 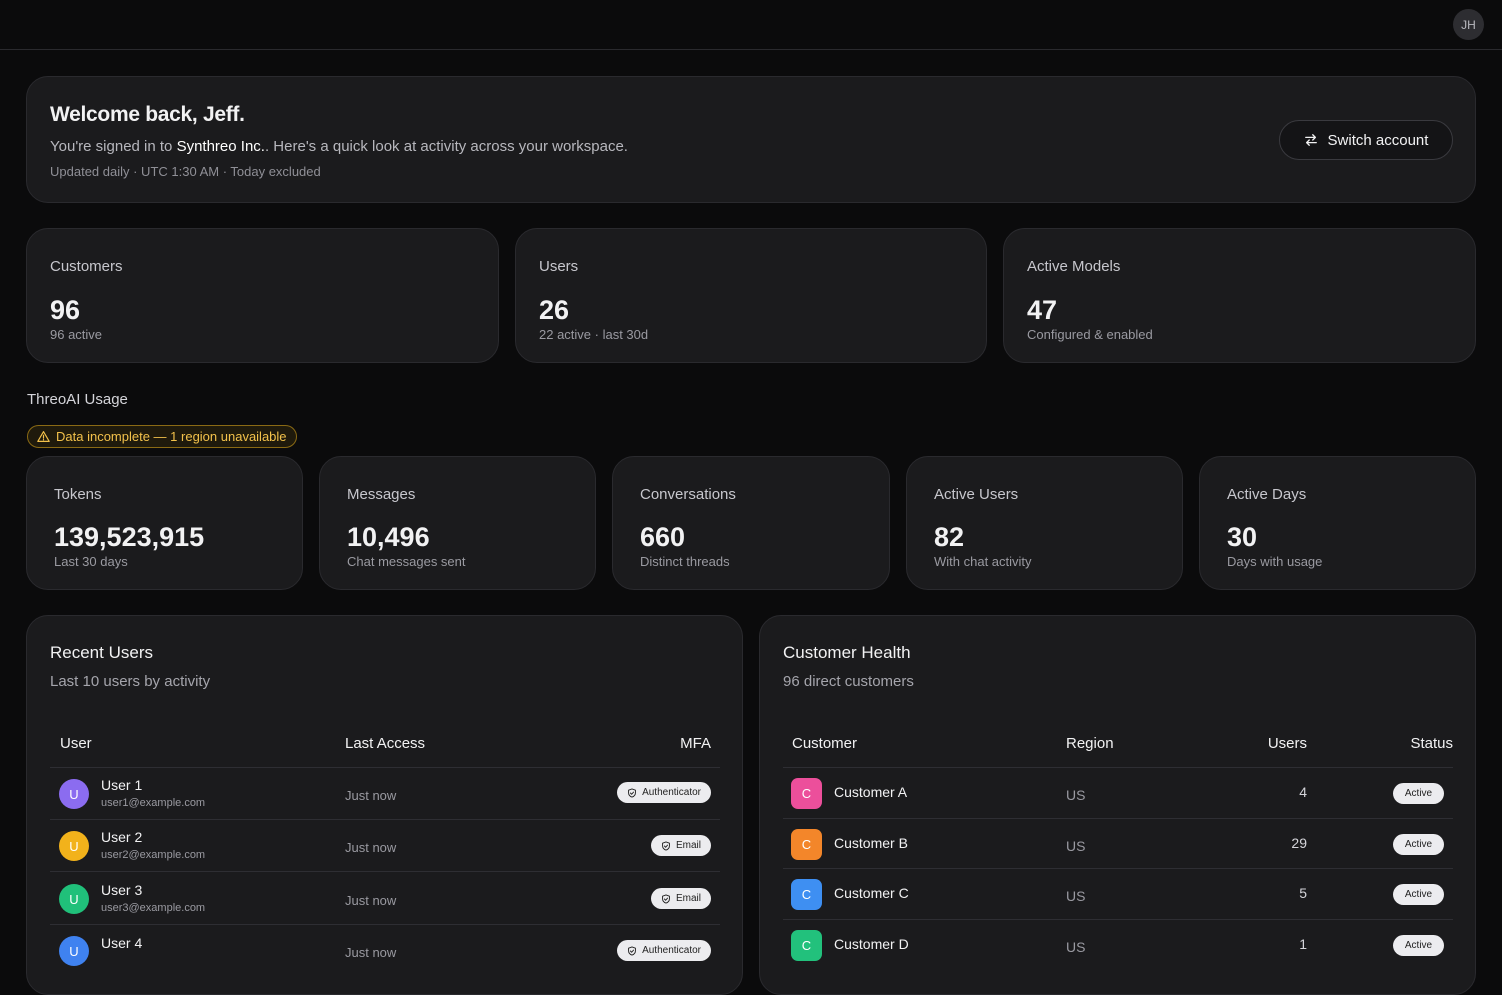 I want to click on column-header-mfa: MFA, so click(x=695, y=743).